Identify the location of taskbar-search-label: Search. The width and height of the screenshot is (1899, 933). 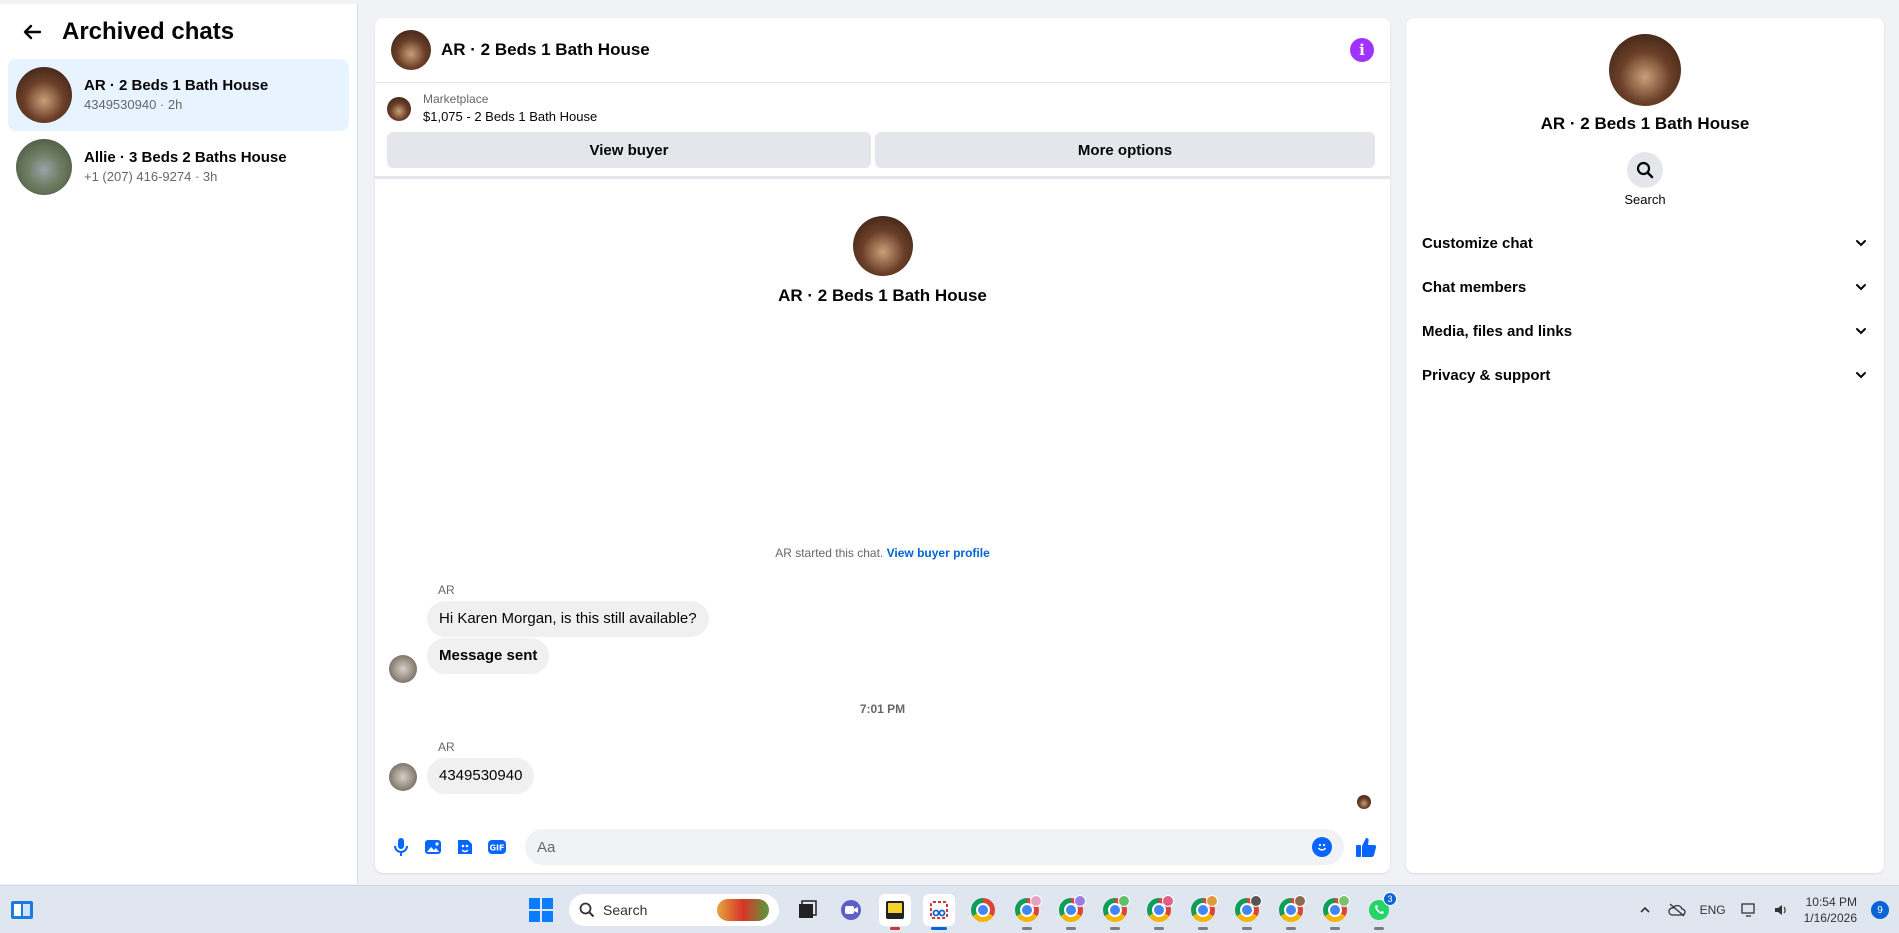
(625, 910).